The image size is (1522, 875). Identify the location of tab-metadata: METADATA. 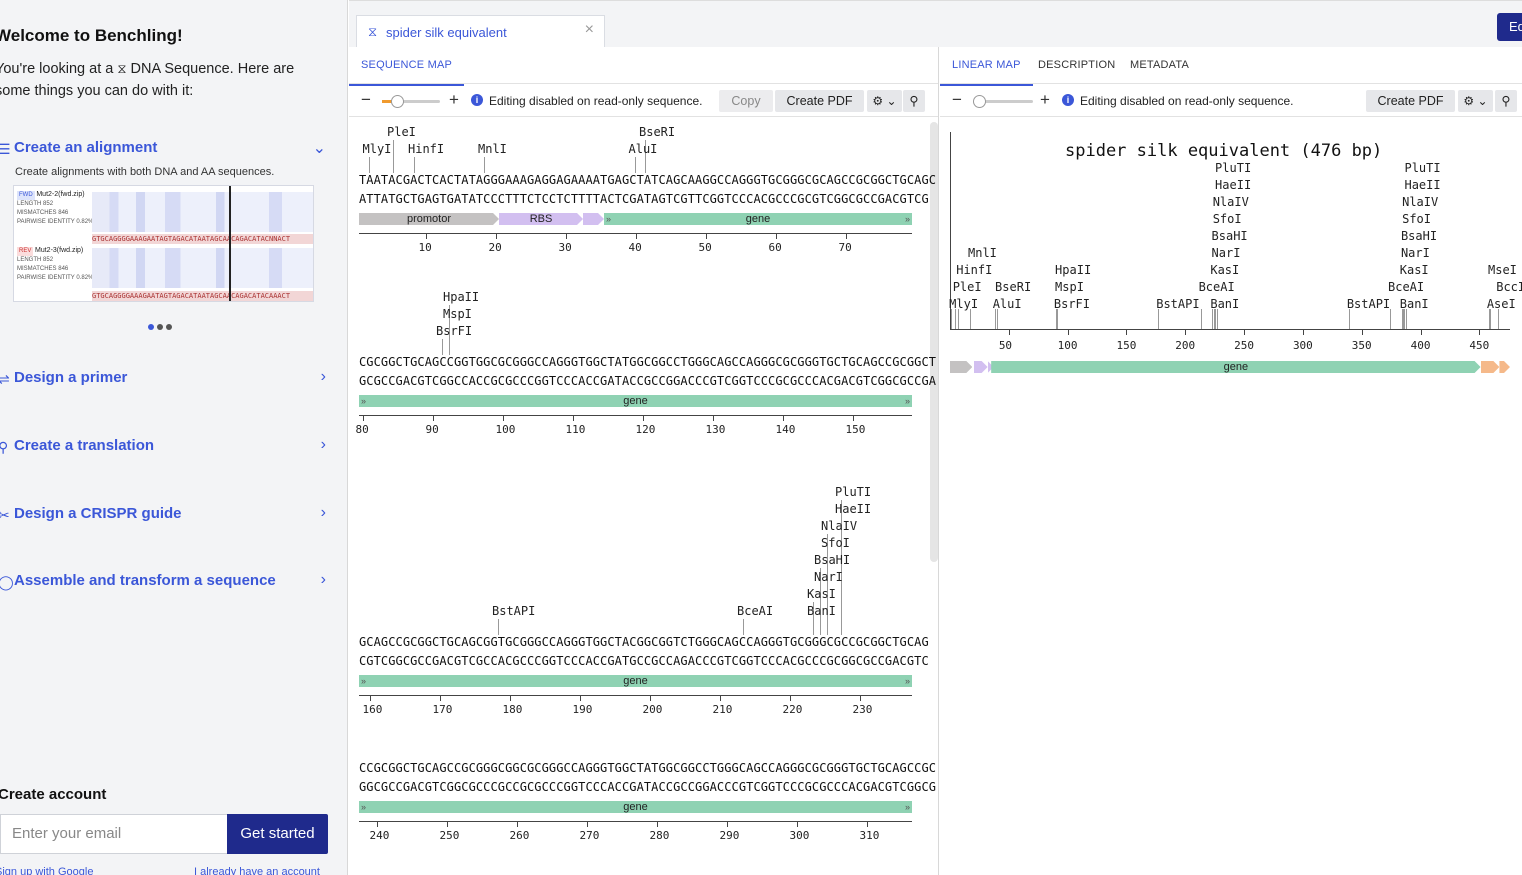
(1159, 65).